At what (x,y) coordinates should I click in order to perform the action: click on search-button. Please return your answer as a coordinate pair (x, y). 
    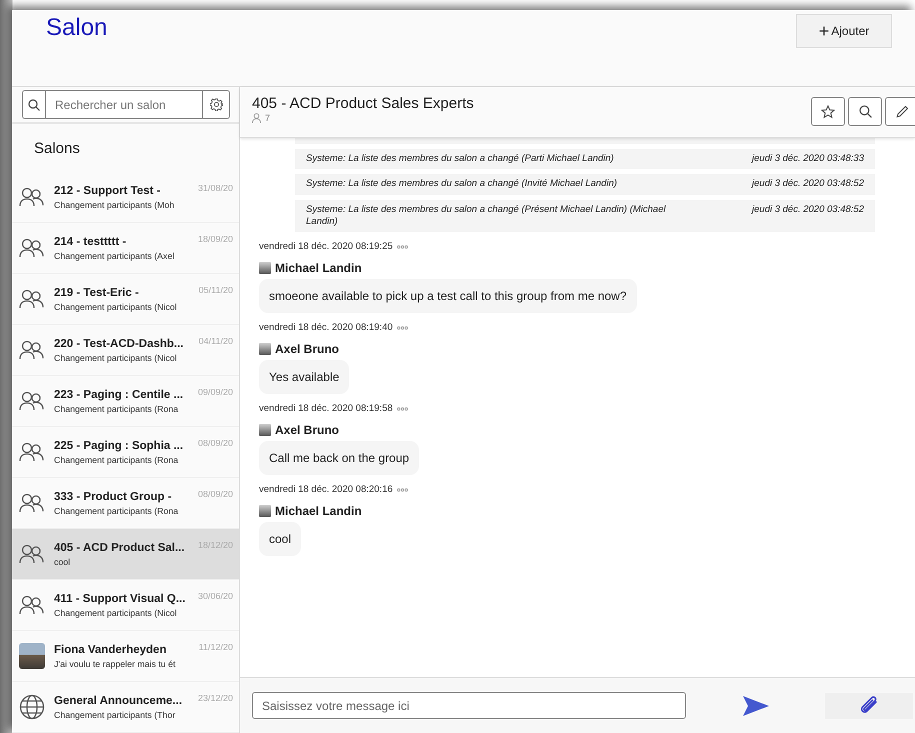
    Looking at the image, I should click on (865, 111).